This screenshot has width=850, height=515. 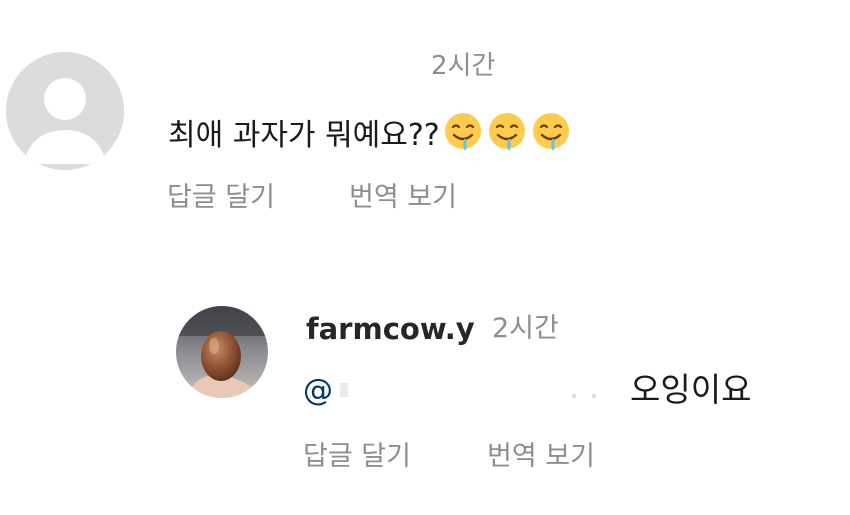 I want to click on user-silhouette-icon, so click(x=65, y=111).